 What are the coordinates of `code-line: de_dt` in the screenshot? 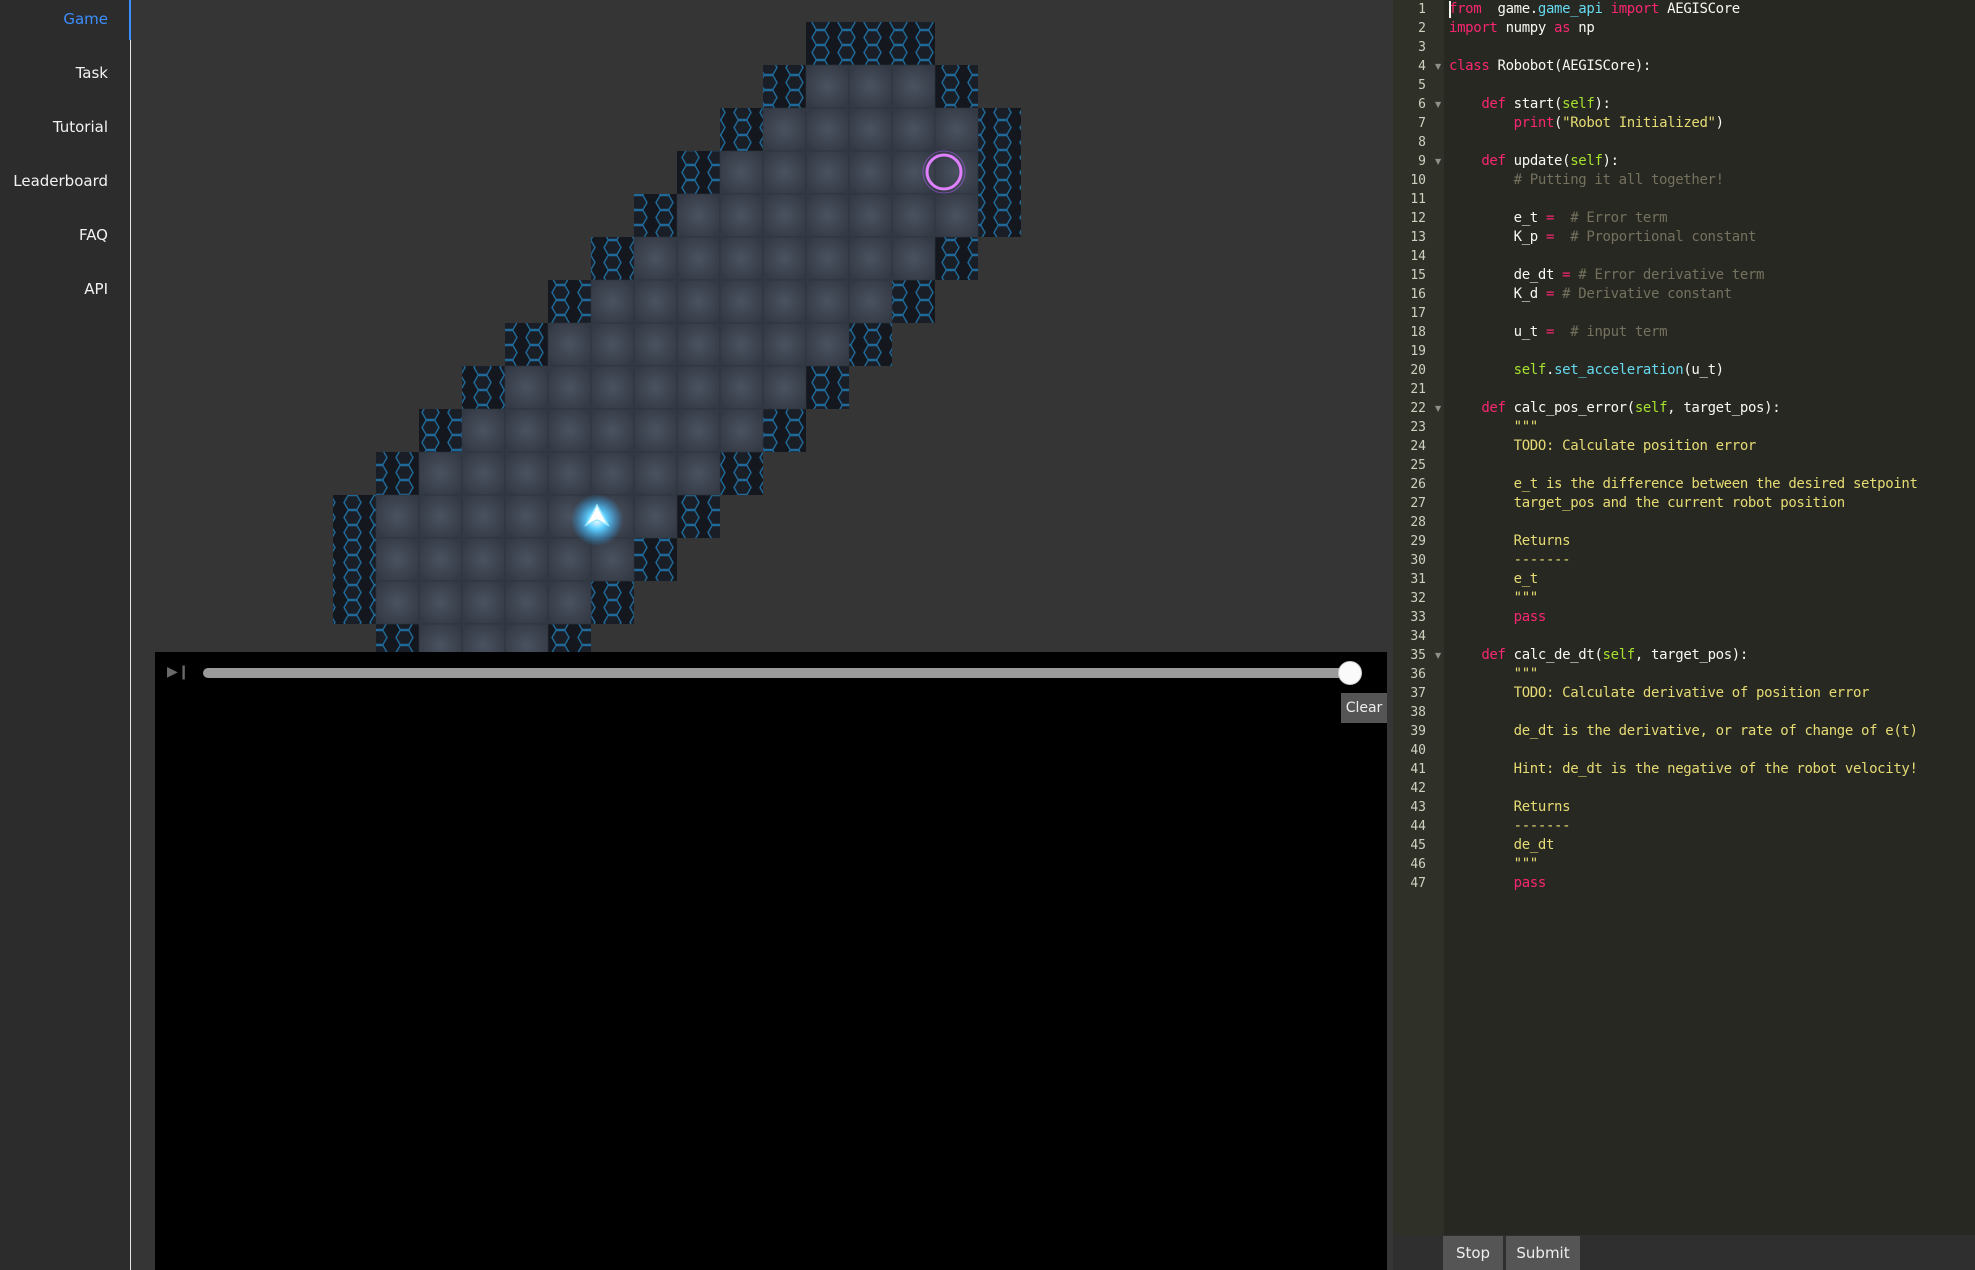 It's located at (1502, 845).